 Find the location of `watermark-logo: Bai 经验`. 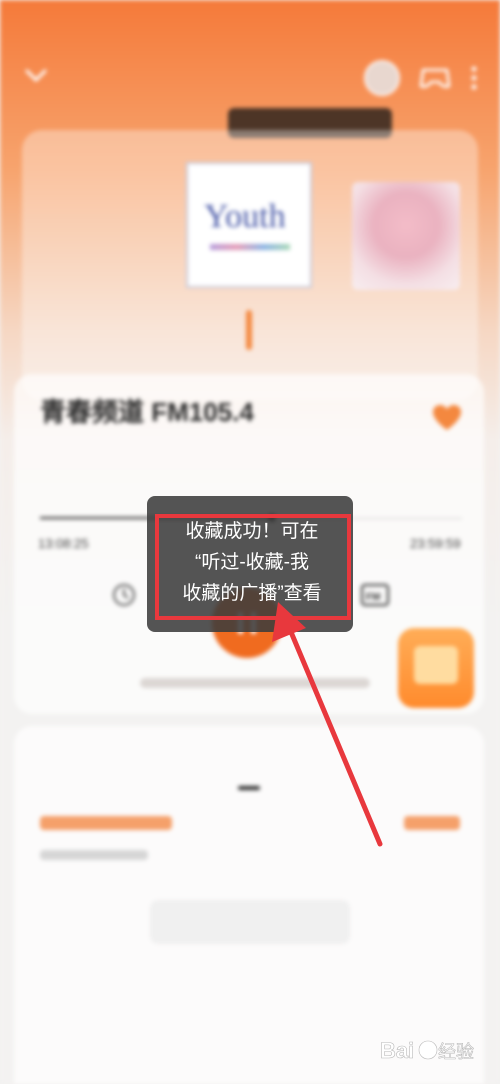

watermark-logo: Bai 经验 is located at coordinates (427, 1051).